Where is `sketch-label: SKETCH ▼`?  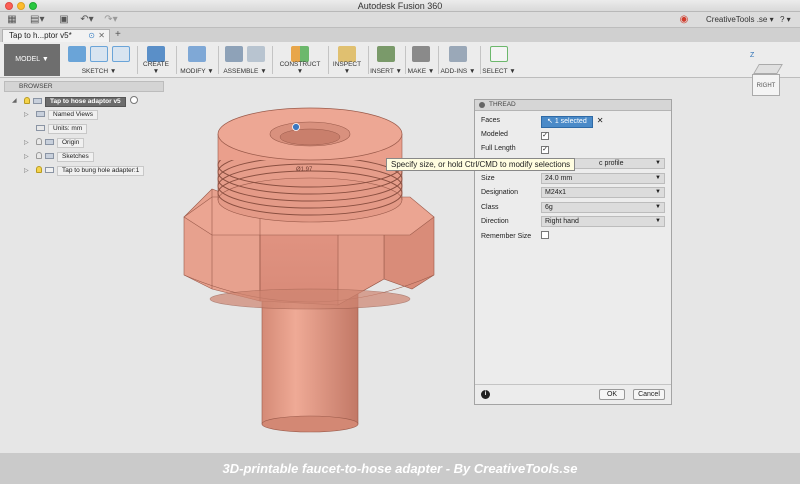
sketch-label: SKETCH ▼ is located at coordinates (99, 71).